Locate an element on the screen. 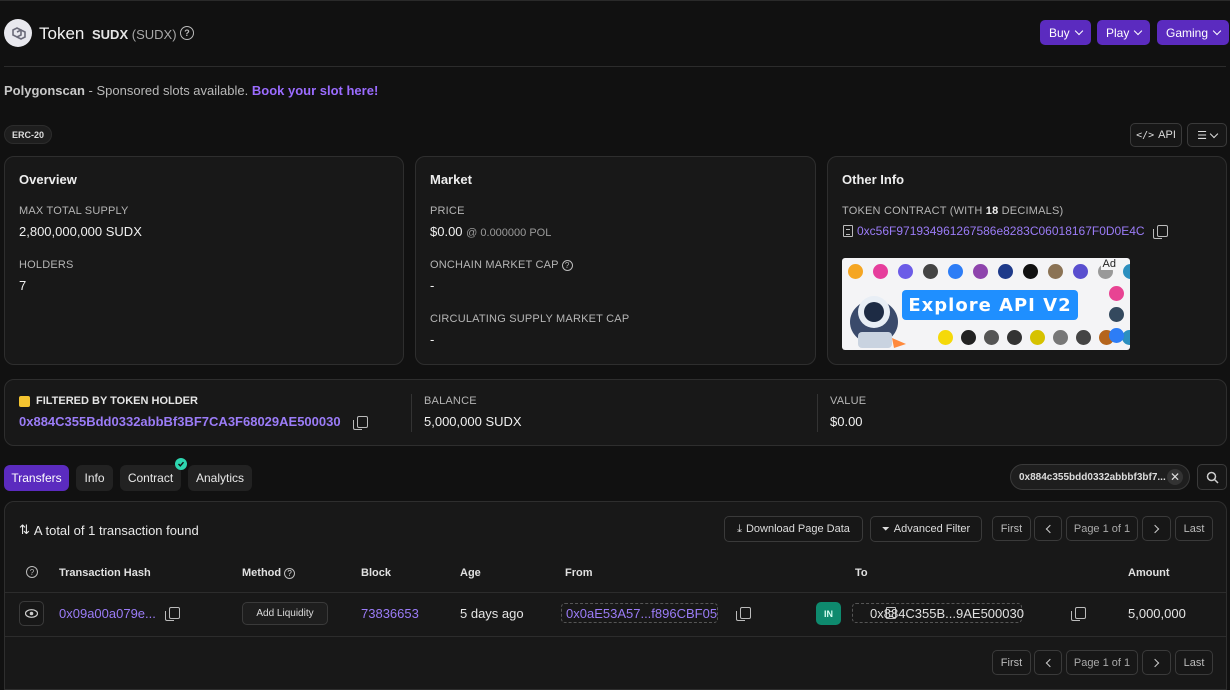  pager-next-button is located at coordinates (1156, 528).